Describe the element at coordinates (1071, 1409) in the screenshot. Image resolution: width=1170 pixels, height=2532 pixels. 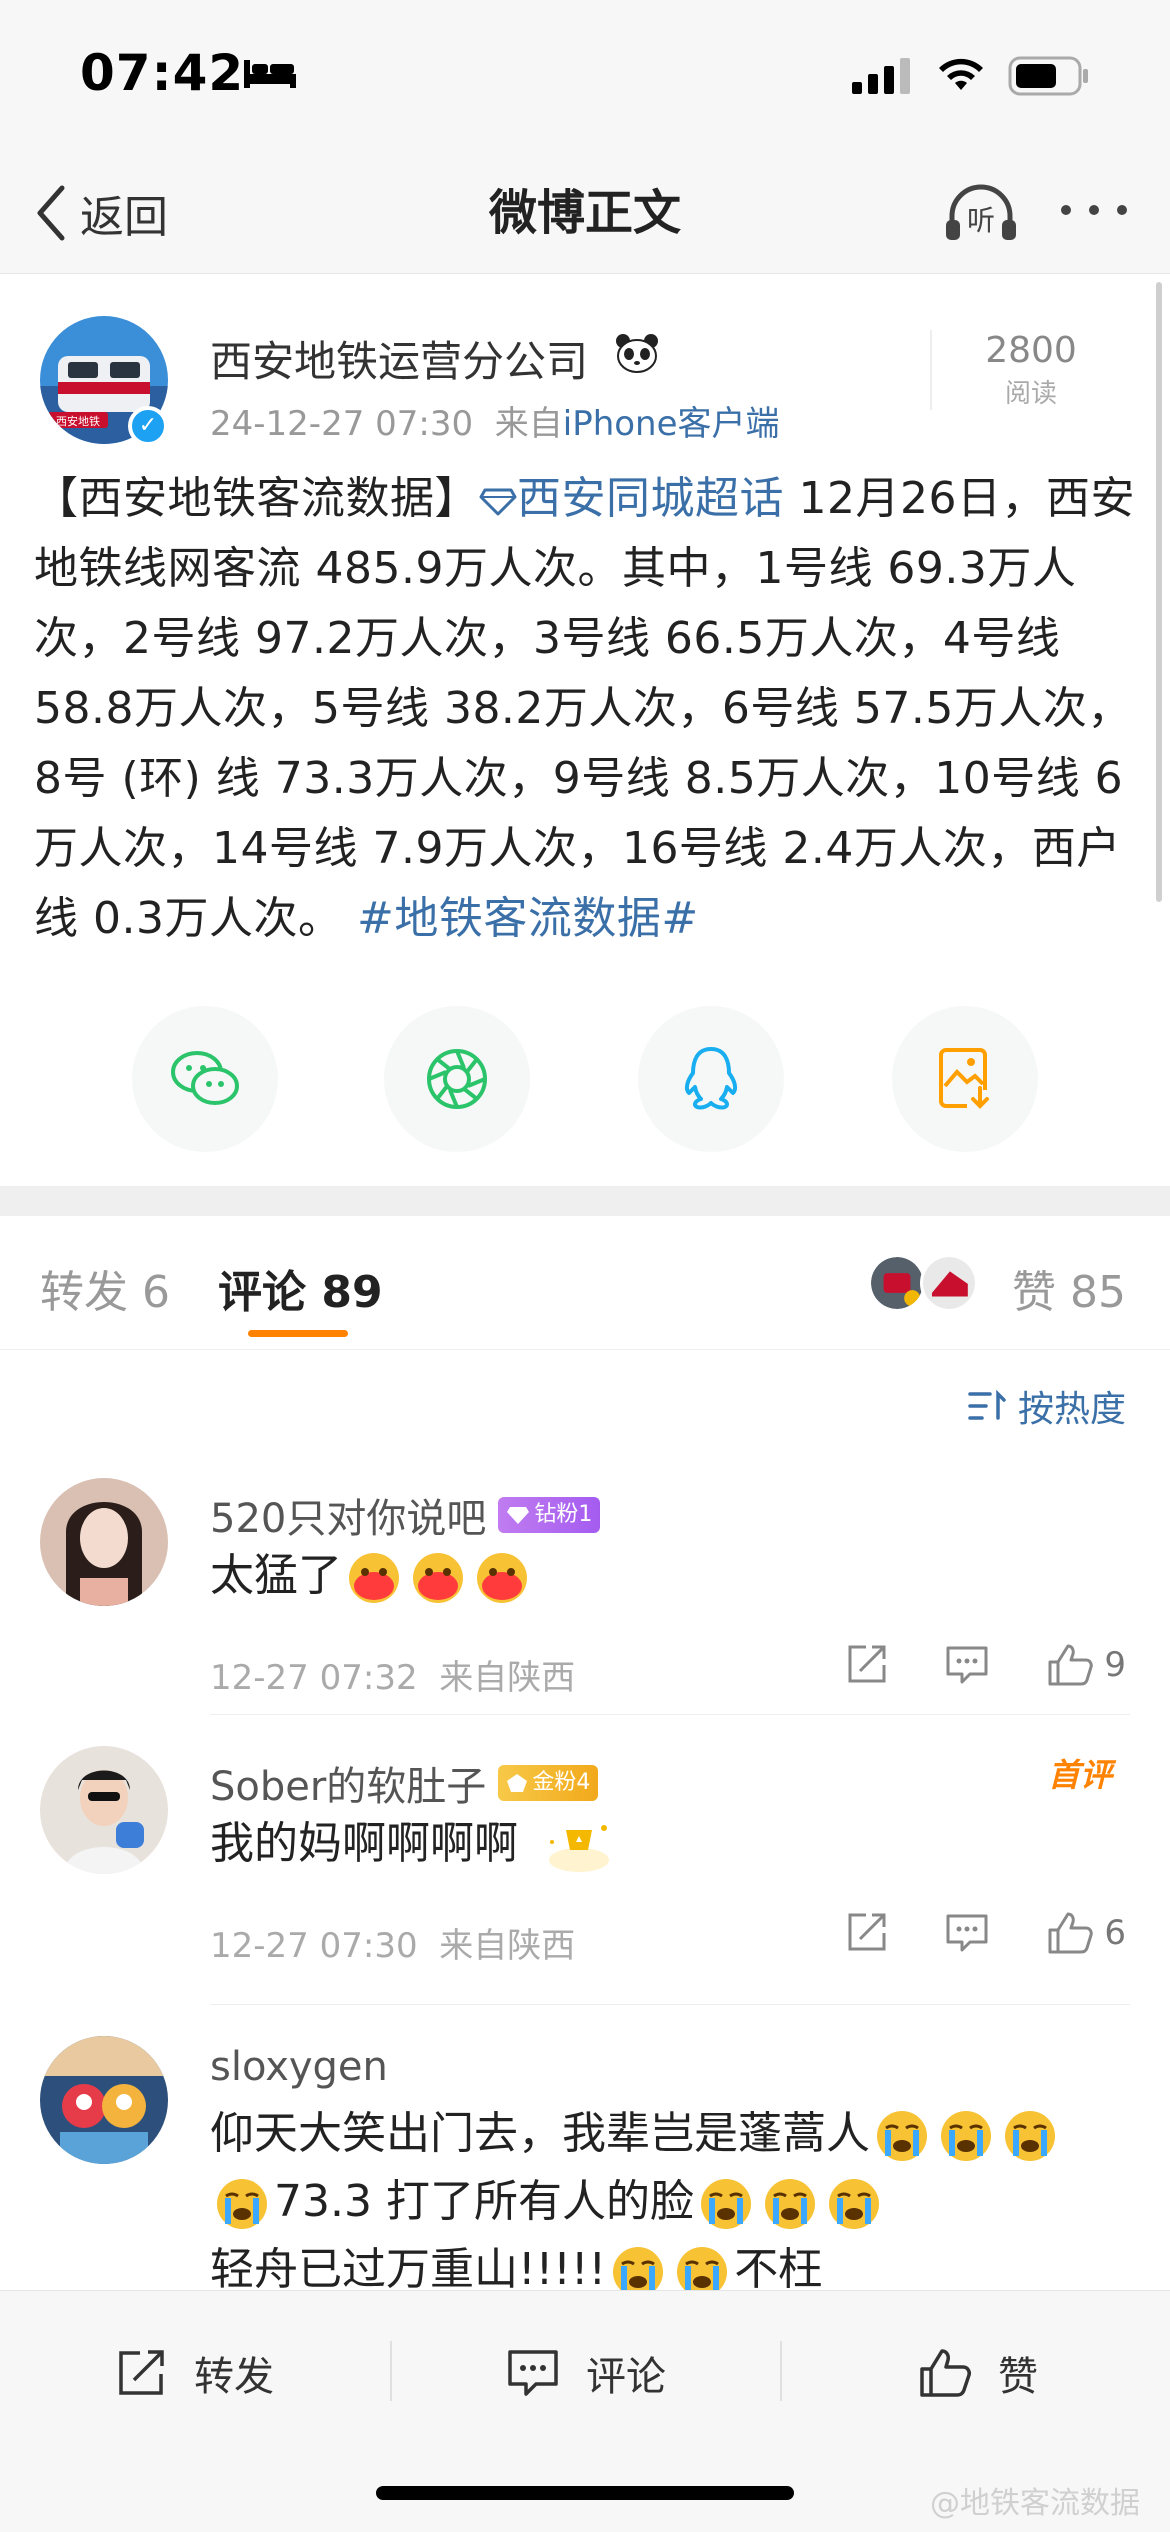
I see `sort-label: 按热度` at that location.